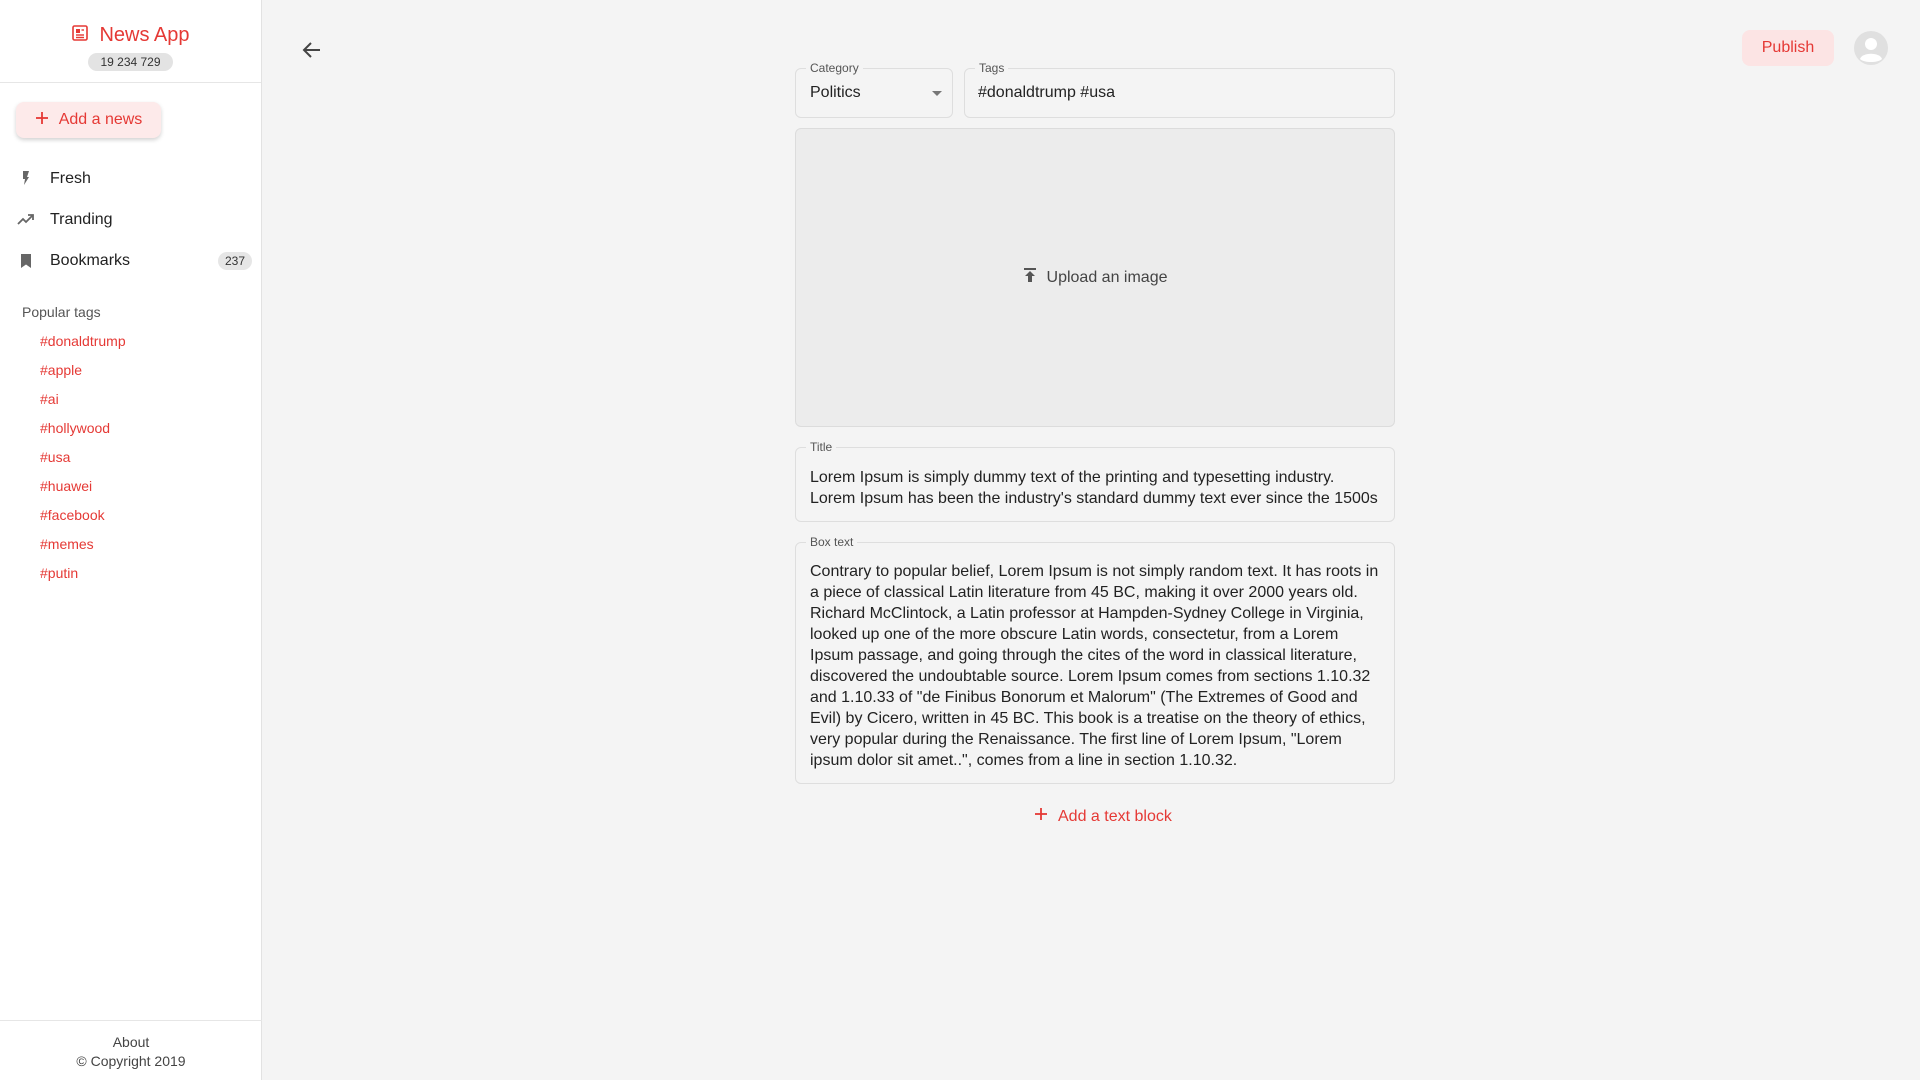  I want to click on about-link: About, so click(131, 1042).